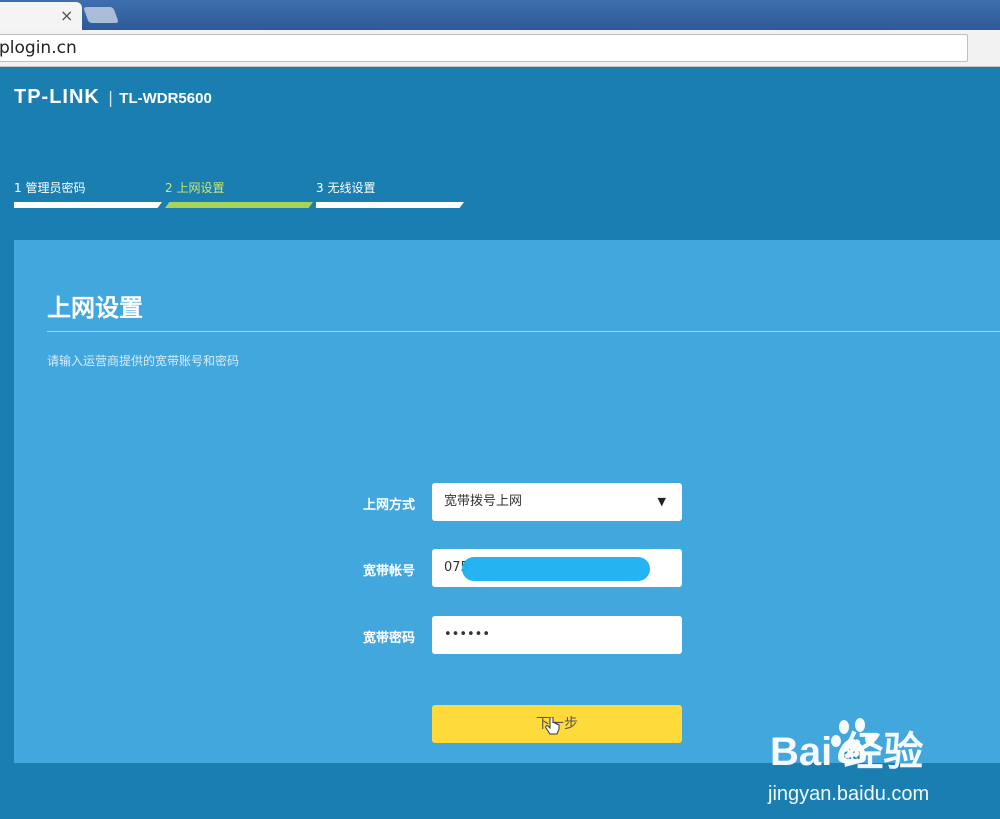 The height and width of the screenshot is (819, 1000). I want to click on step-wireless-settings: 3 无线设置, so click(390, 193).